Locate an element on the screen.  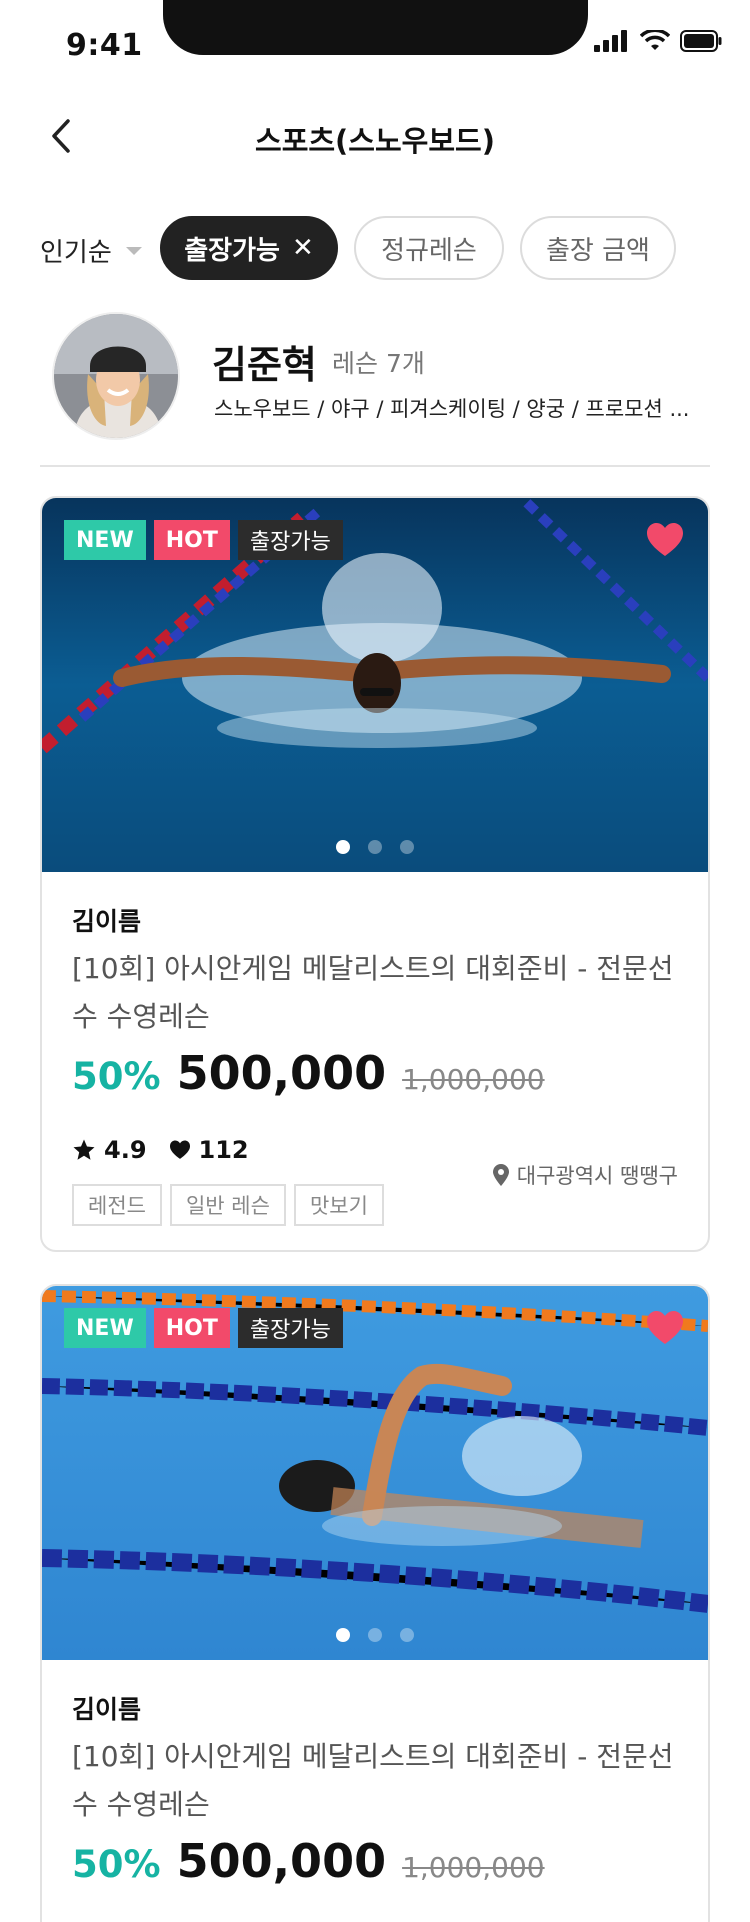
instructor-avatar is located at coordinates (116, 376).